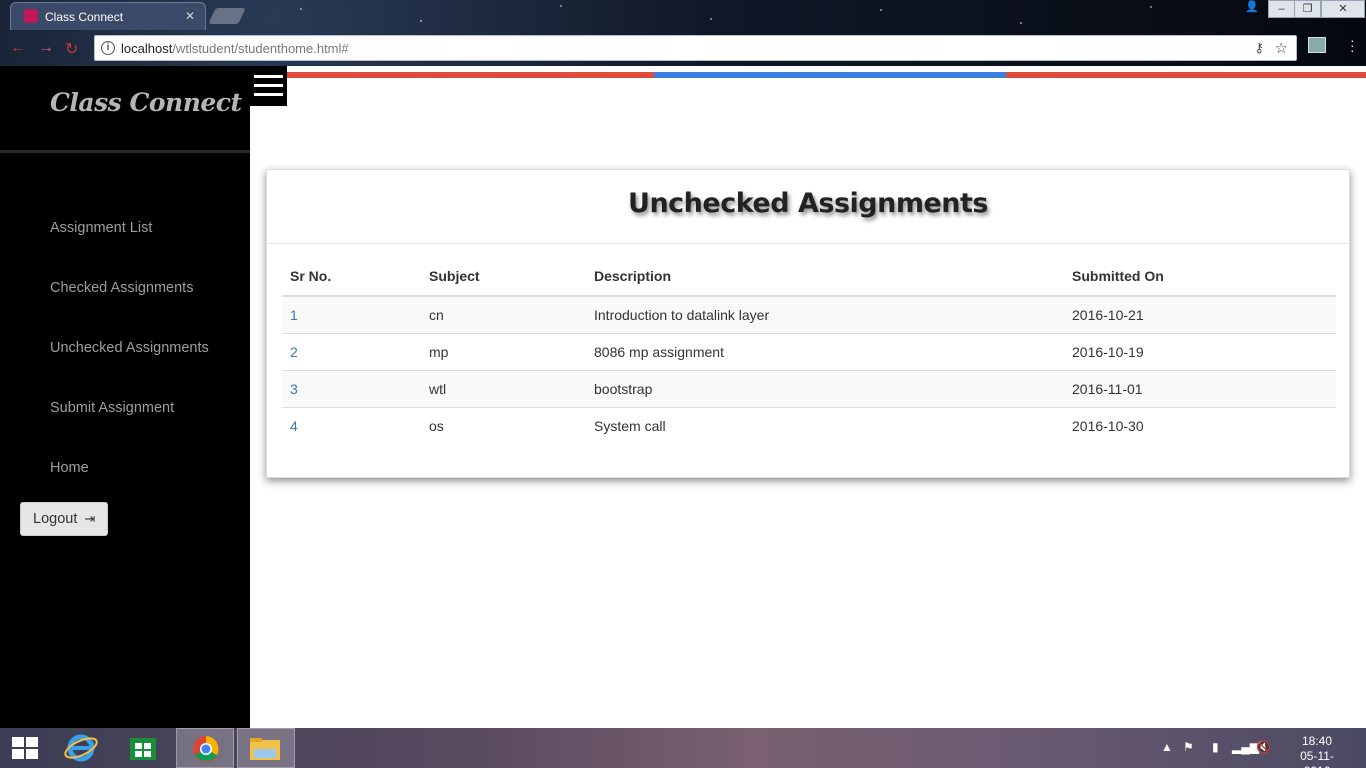 The image size is (1366, 768). I want to click on logout-label: Logout, so click(55, 519).